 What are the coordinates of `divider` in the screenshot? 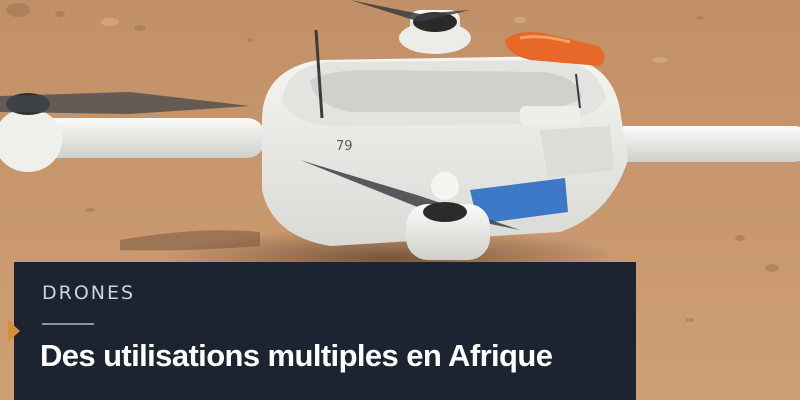 It's located at (68, 324).